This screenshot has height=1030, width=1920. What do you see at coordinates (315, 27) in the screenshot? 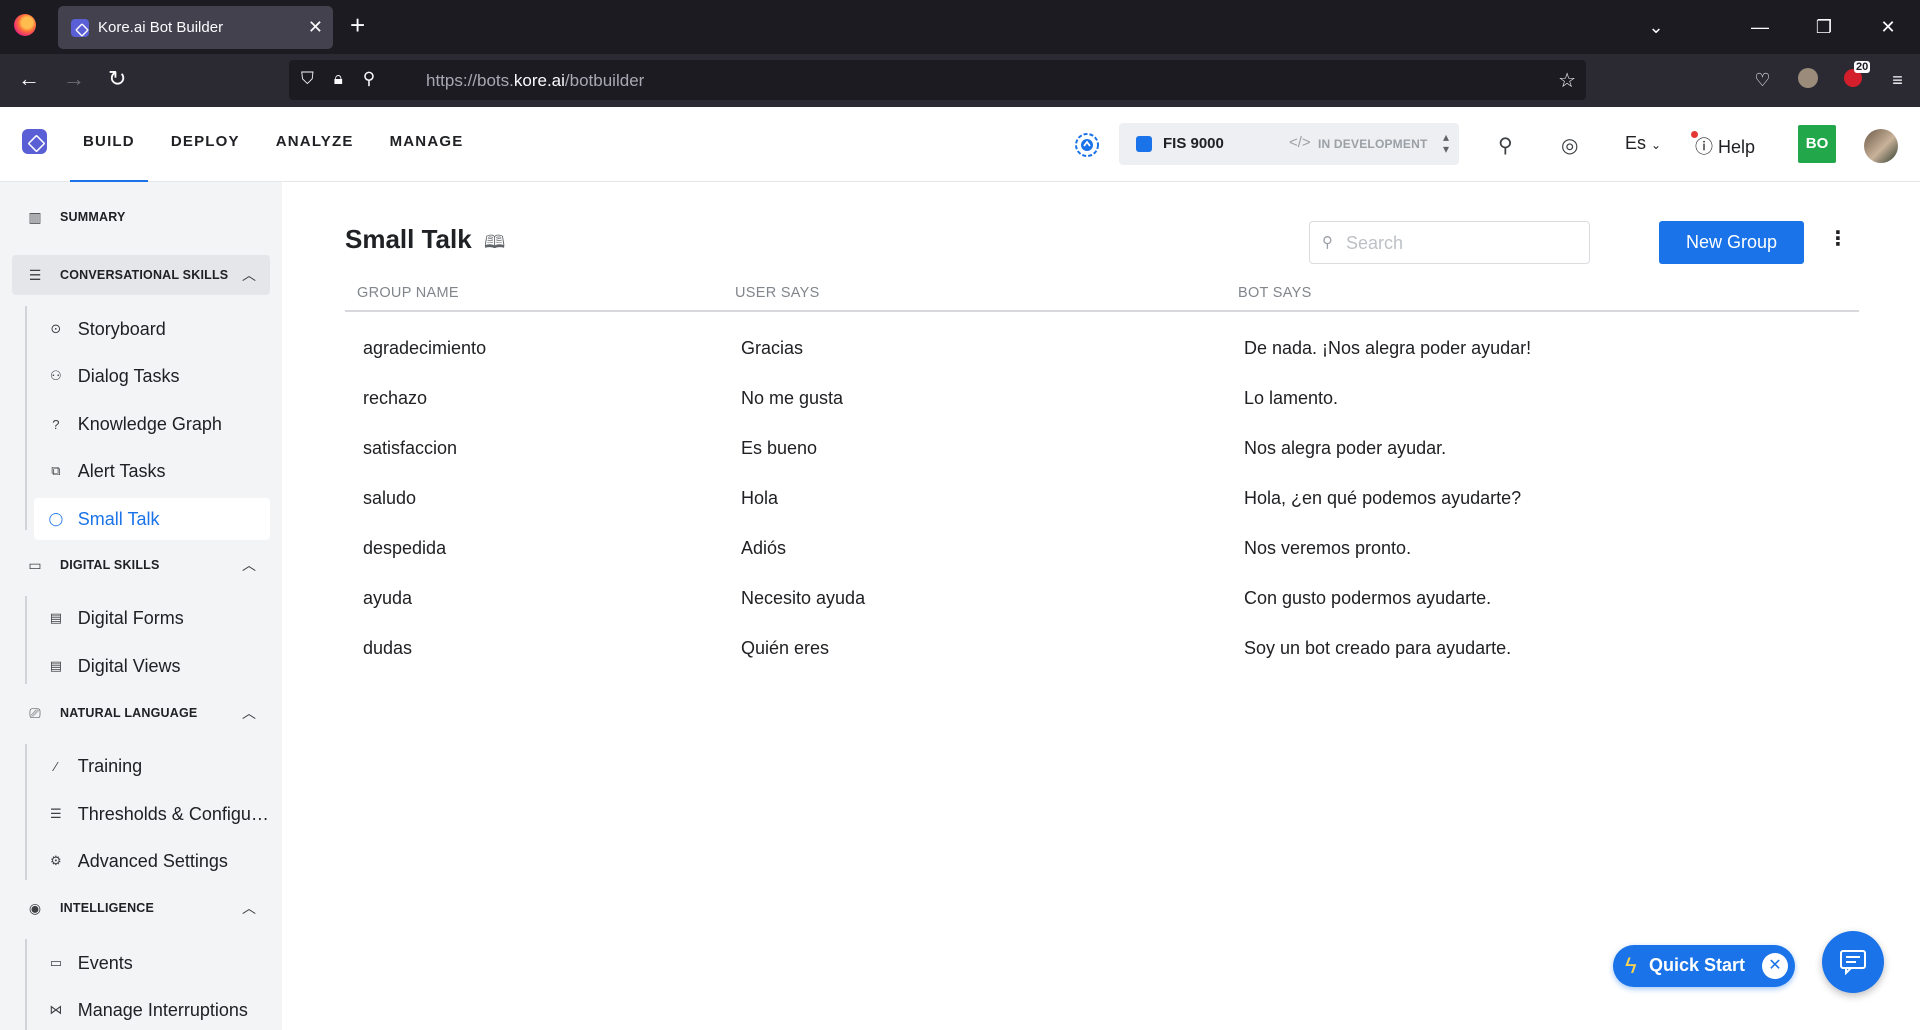
I see `tab-close-icon: ✕` at bounding box center [315, 27].